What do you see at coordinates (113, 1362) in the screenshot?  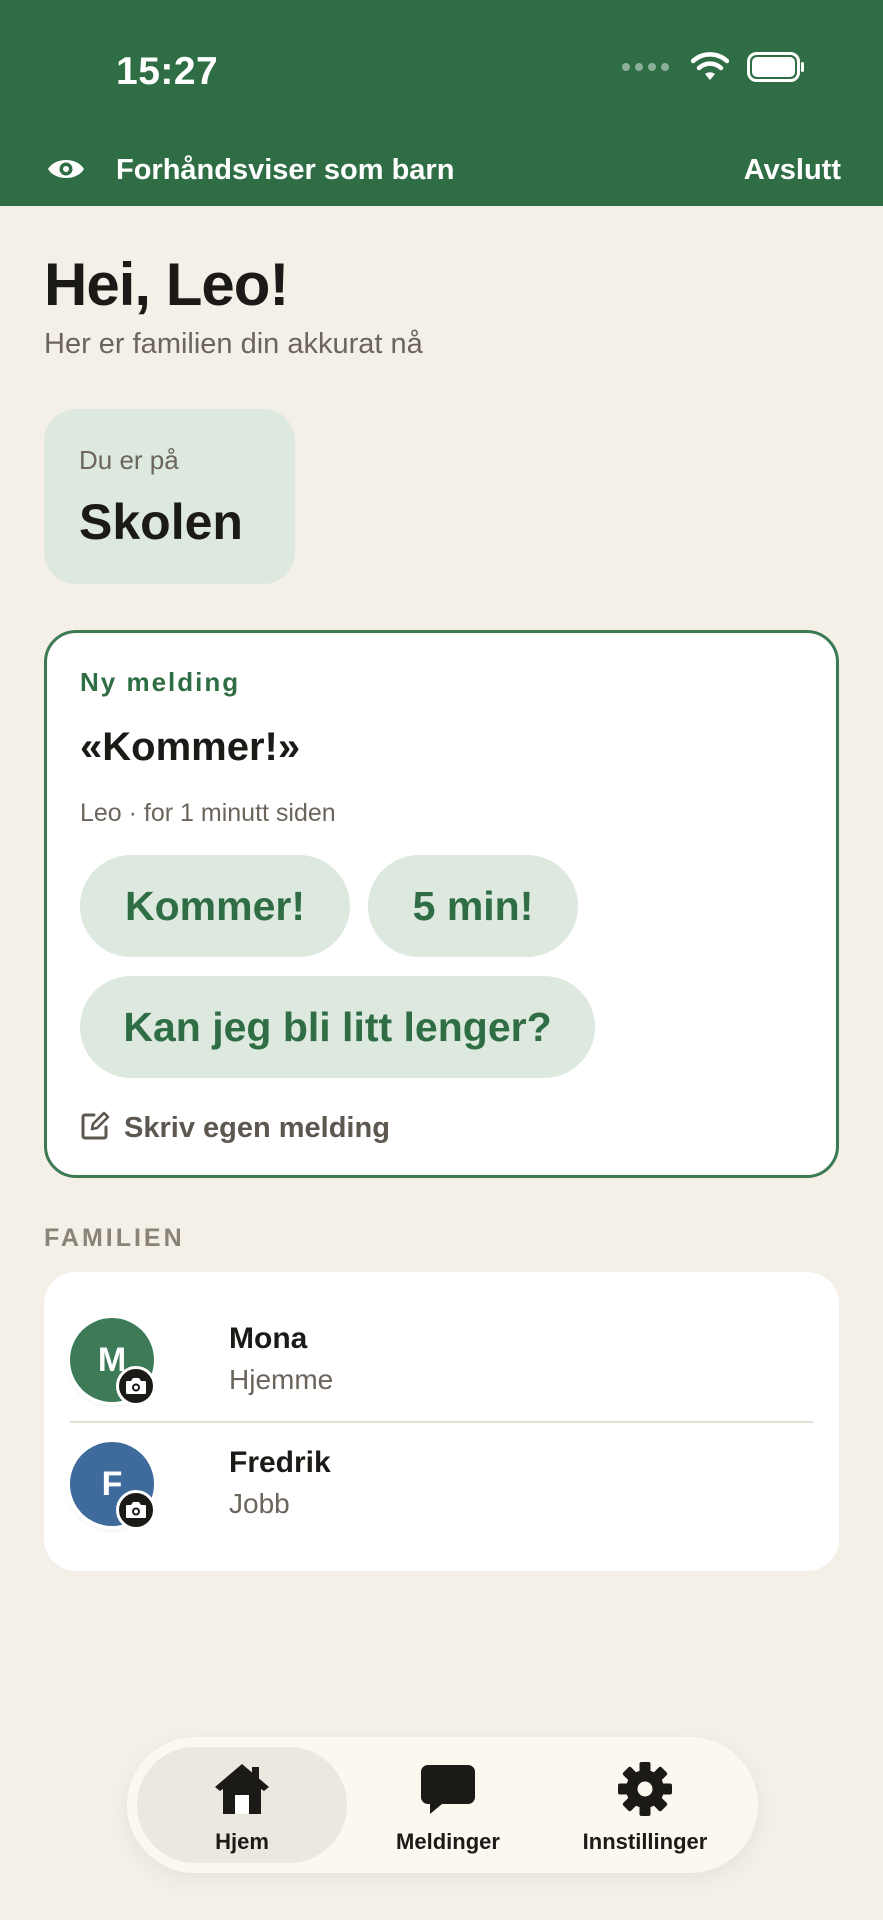 I see `avatar: M` at bounding box center [113, 1362].